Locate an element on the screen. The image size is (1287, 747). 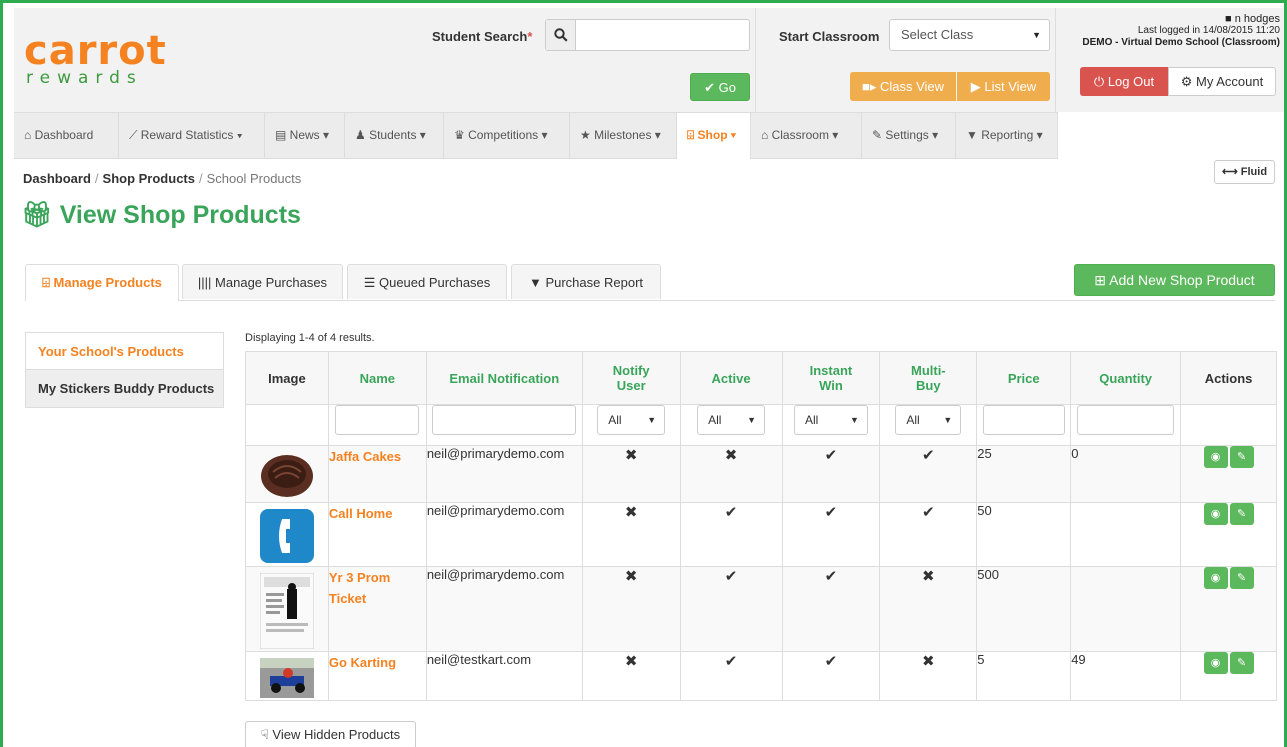
log-out-button: ⏻ Log Out is located at coordinates (1124, 81).